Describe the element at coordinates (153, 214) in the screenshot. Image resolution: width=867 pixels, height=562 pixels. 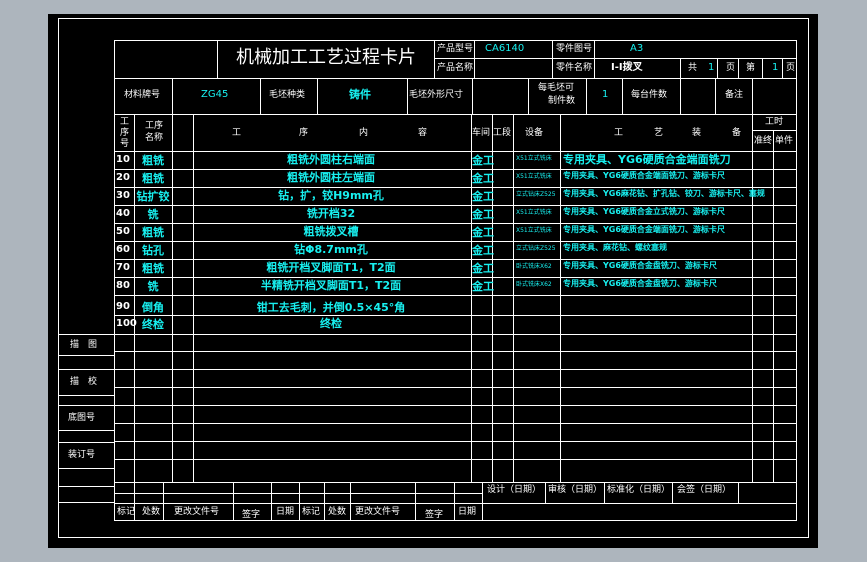
I see `step-name: 铣` at that location.